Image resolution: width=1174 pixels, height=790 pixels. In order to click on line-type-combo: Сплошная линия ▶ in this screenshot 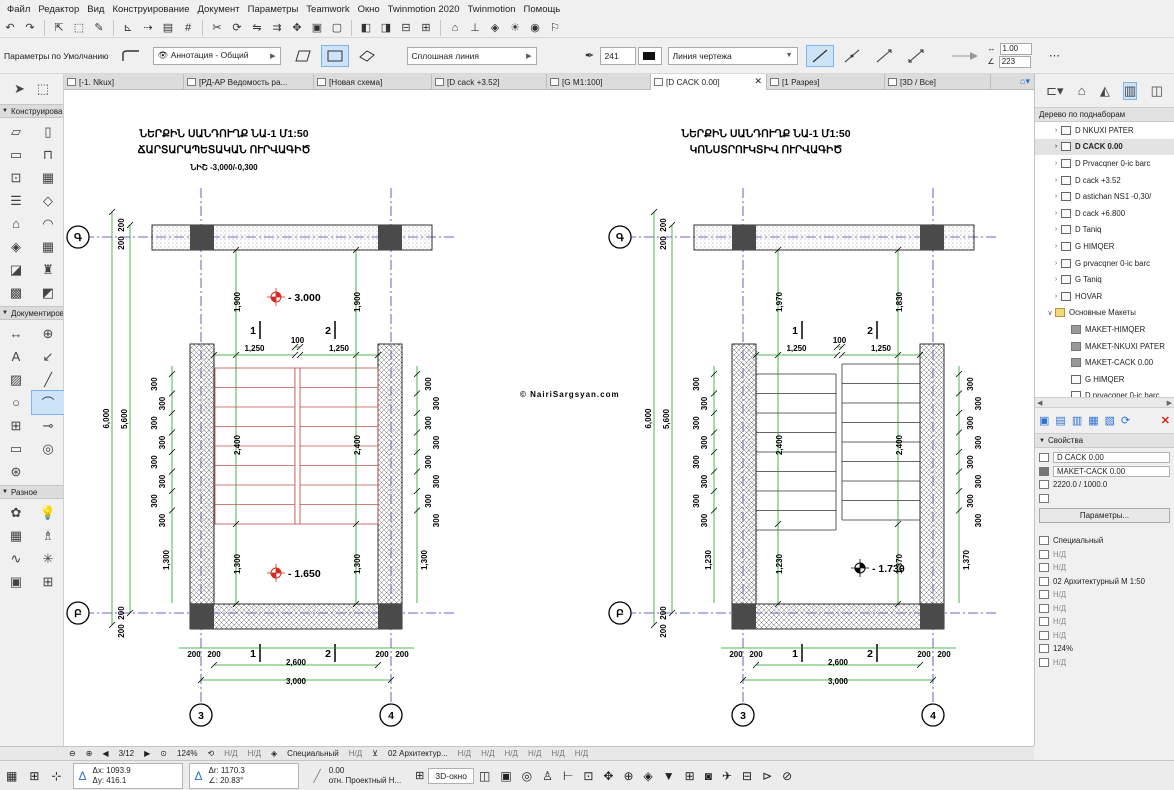, I will do `click(471, 55)`.